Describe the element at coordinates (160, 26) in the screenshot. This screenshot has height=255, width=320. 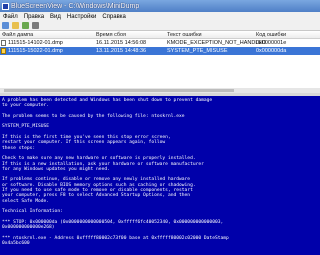
I see `toolbar` at that location.